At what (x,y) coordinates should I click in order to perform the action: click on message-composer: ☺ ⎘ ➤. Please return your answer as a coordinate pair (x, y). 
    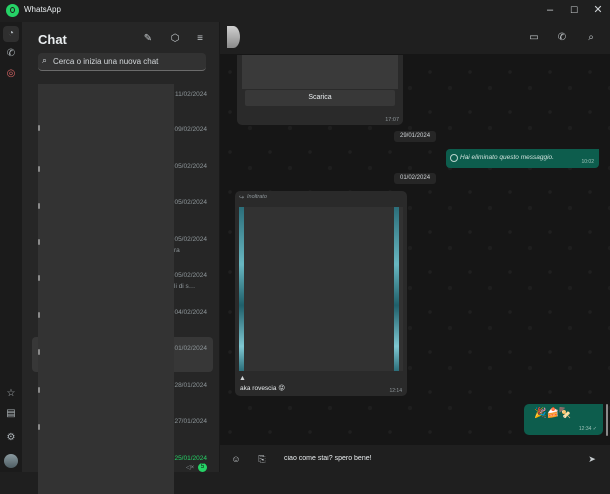
    Looking at the image, I should click on (415, 458).